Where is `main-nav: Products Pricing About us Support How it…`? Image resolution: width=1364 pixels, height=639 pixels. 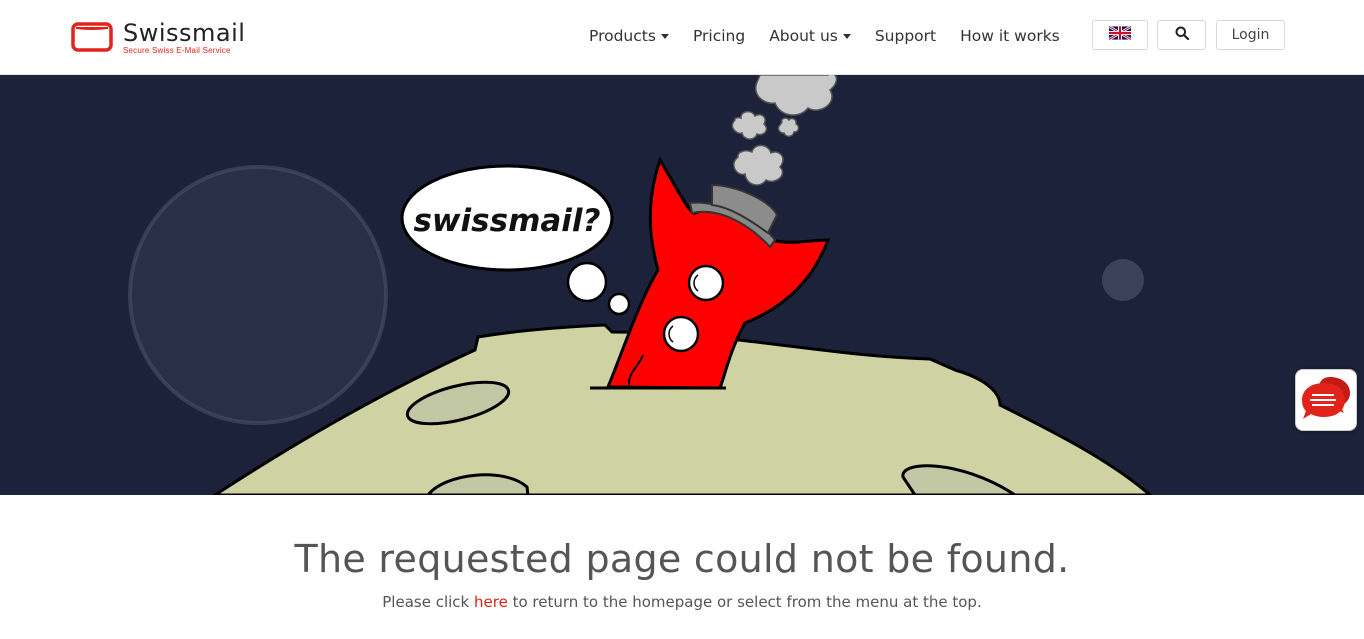 main-nav: Products Pricing About us Support How it… is located at coordinates (824, 36).